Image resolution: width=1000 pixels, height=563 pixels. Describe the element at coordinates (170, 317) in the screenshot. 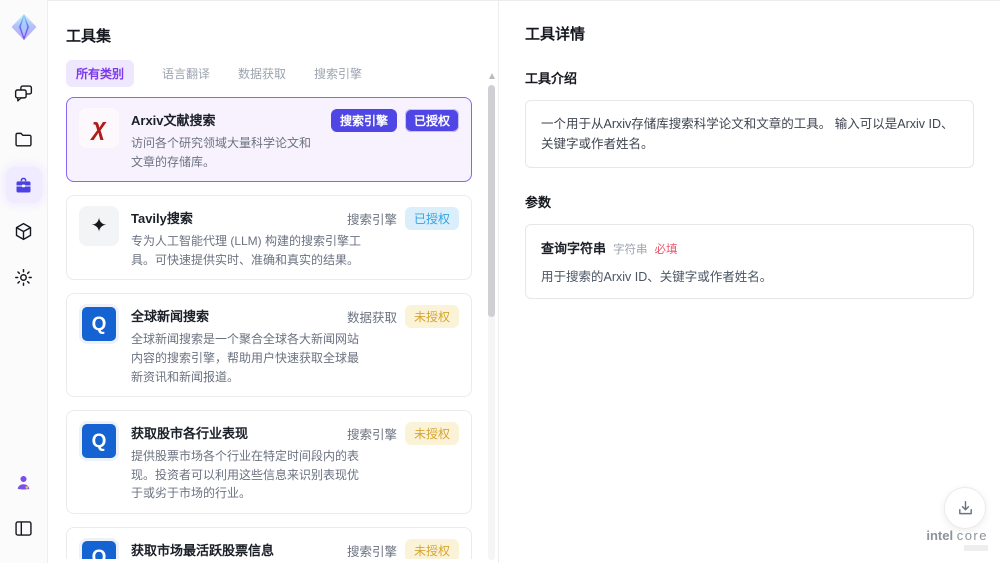

I see `tool-title: 全球新闻搜索` at that location.